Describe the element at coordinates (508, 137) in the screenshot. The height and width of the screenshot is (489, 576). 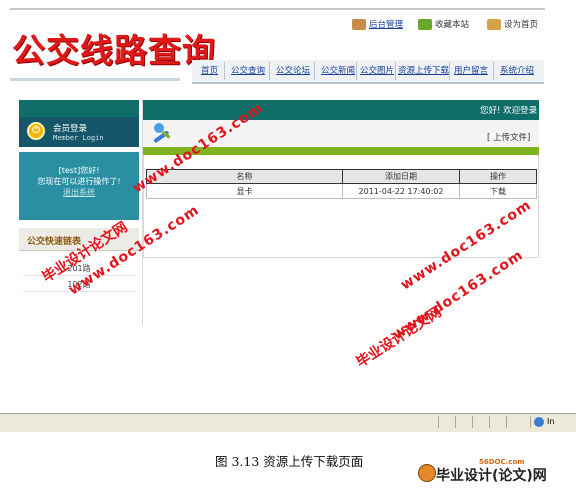
I see `upload-file-link: [ 上传文件]` at that location.